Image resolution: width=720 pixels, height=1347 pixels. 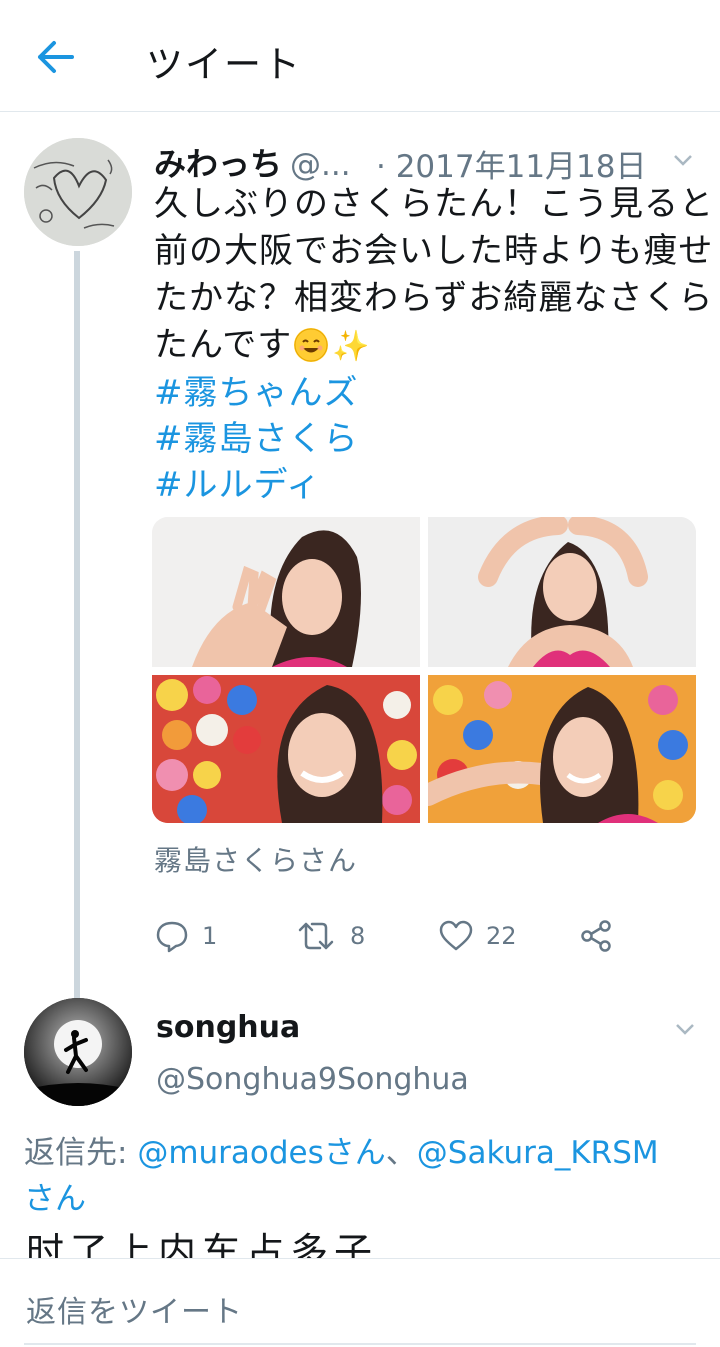 What do you see at coordinates (55, 1199) in the screenshot?
I see `mention-suffix: さん` at bounding box center [55, 1199].